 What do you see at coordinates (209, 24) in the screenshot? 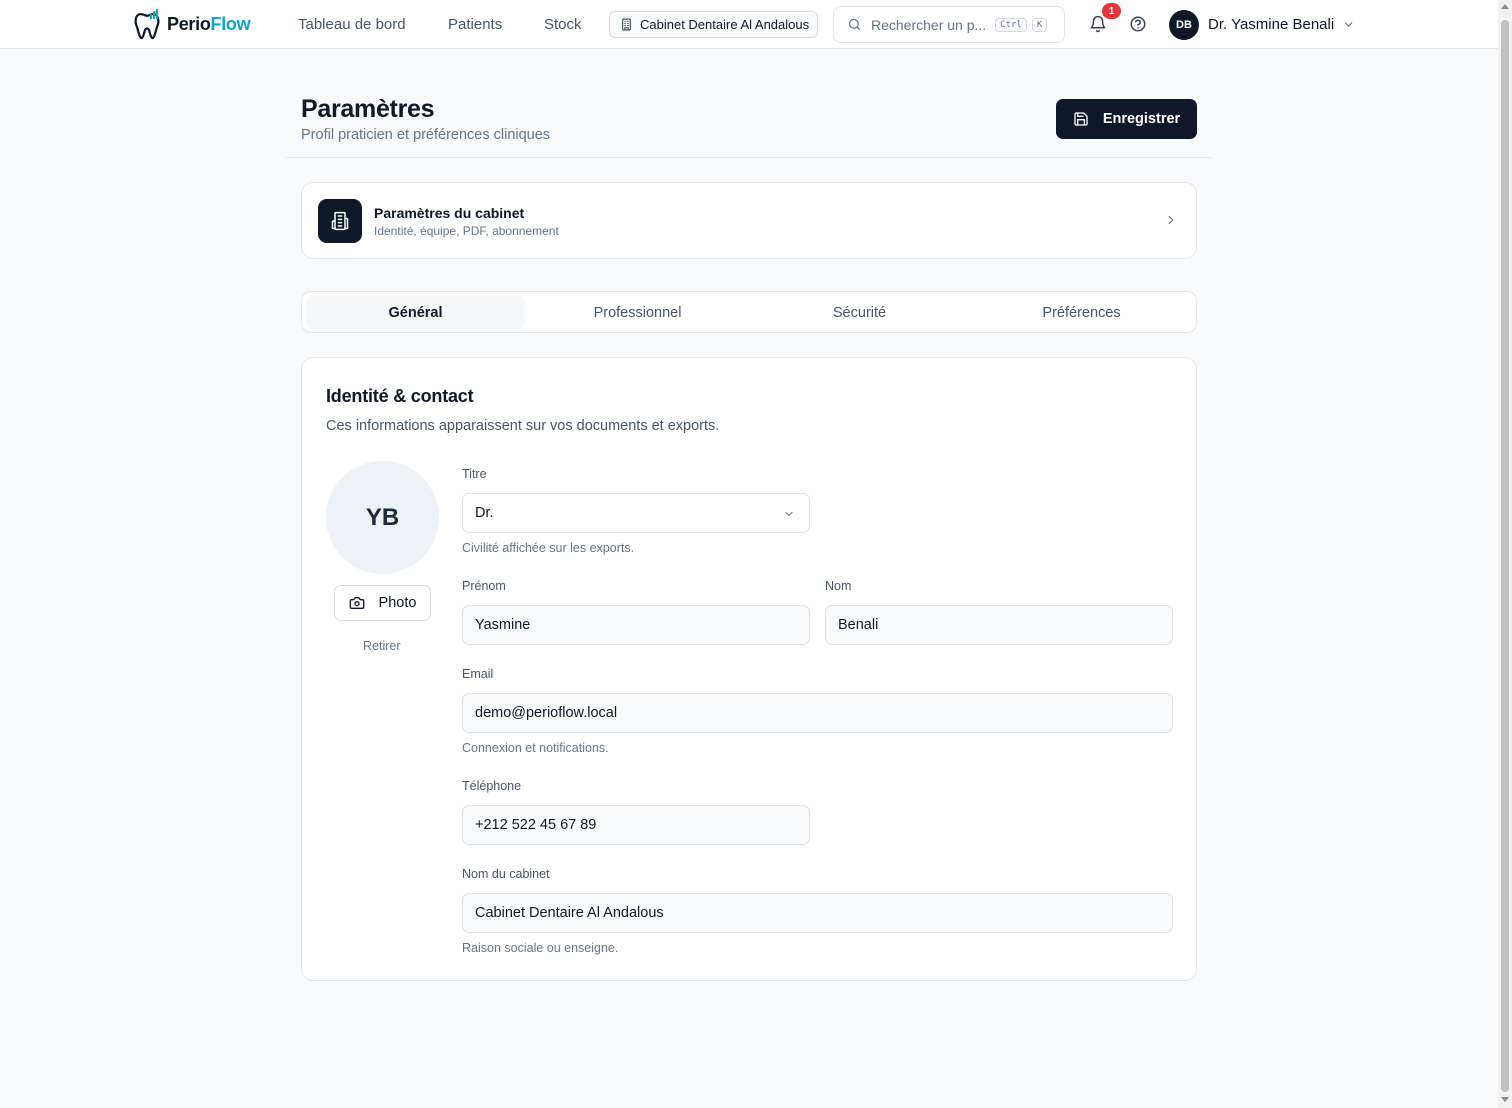
I see `brand-name: PerioFlow` at bounding box center [209, 24].